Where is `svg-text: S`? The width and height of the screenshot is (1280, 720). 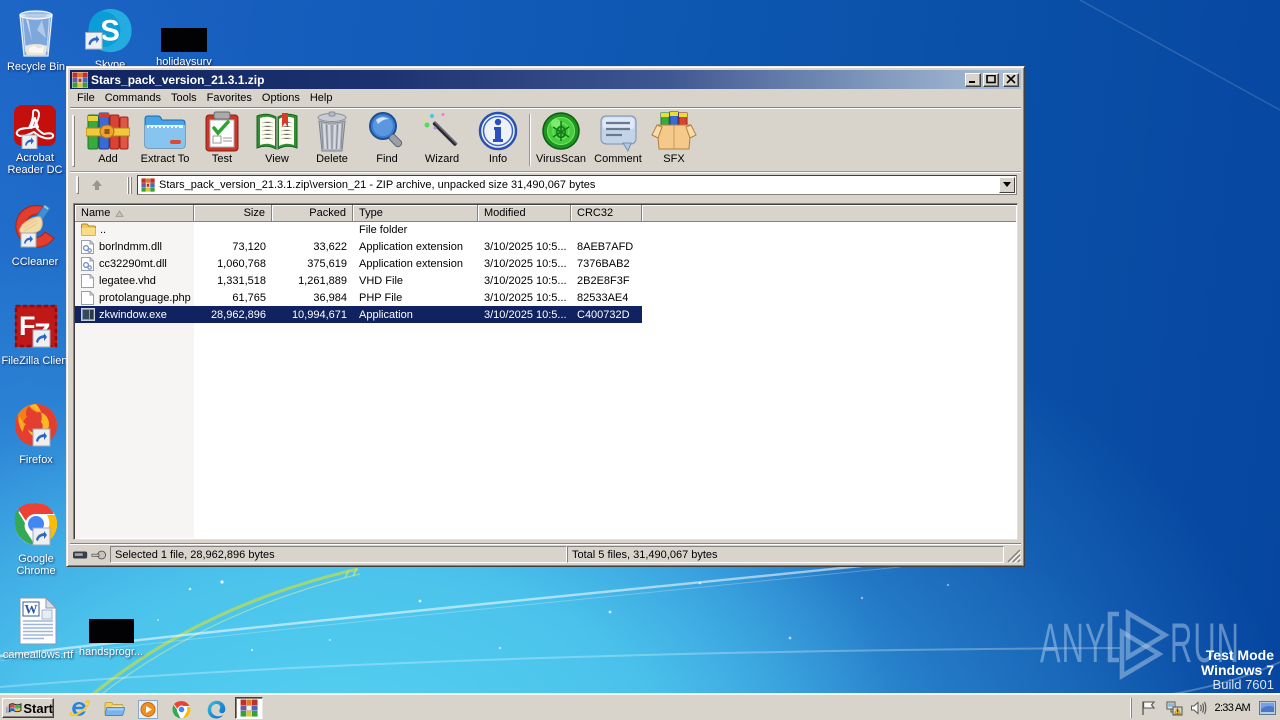
svg-text: S is located at coordinates (110, 30).